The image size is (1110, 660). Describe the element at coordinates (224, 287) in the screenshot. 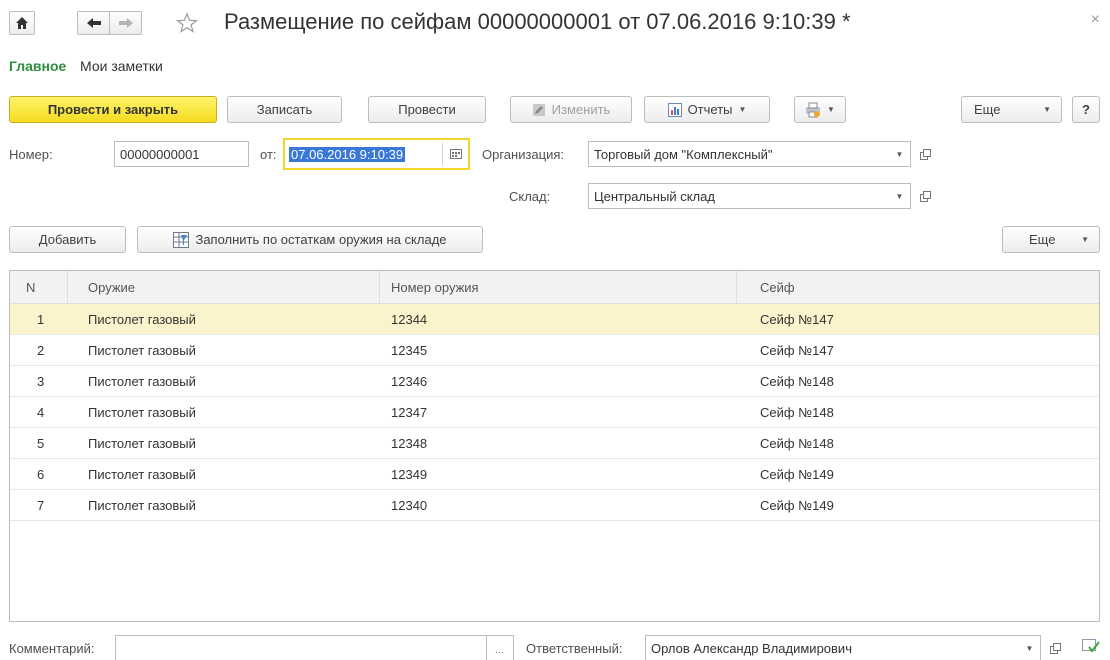

I see `column-header-weapon: Оружие` at that location.